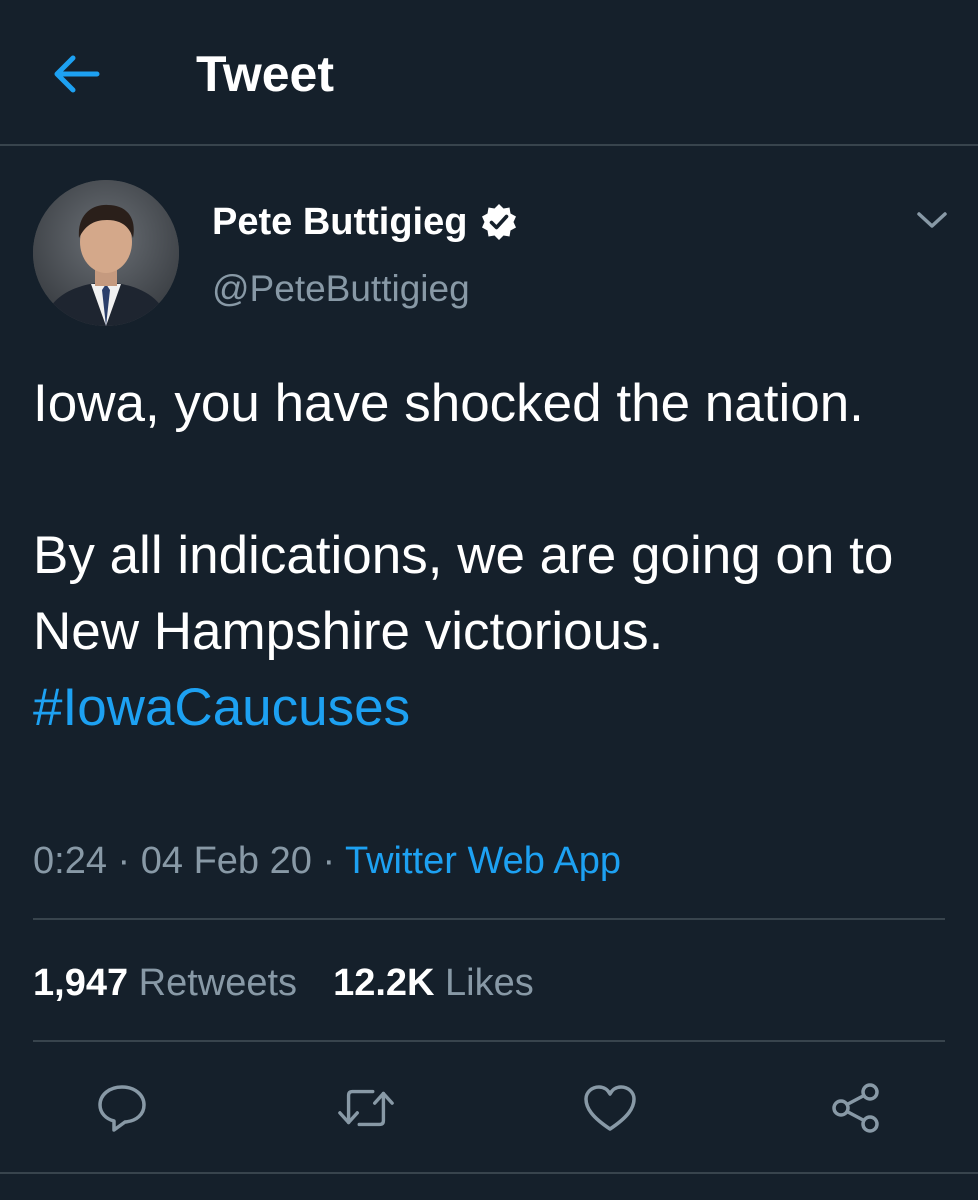  What do you see at coordinates (384, 983) in the screenshot?
I see `likes-count: 12.2K` at bounding box center [384, 983].